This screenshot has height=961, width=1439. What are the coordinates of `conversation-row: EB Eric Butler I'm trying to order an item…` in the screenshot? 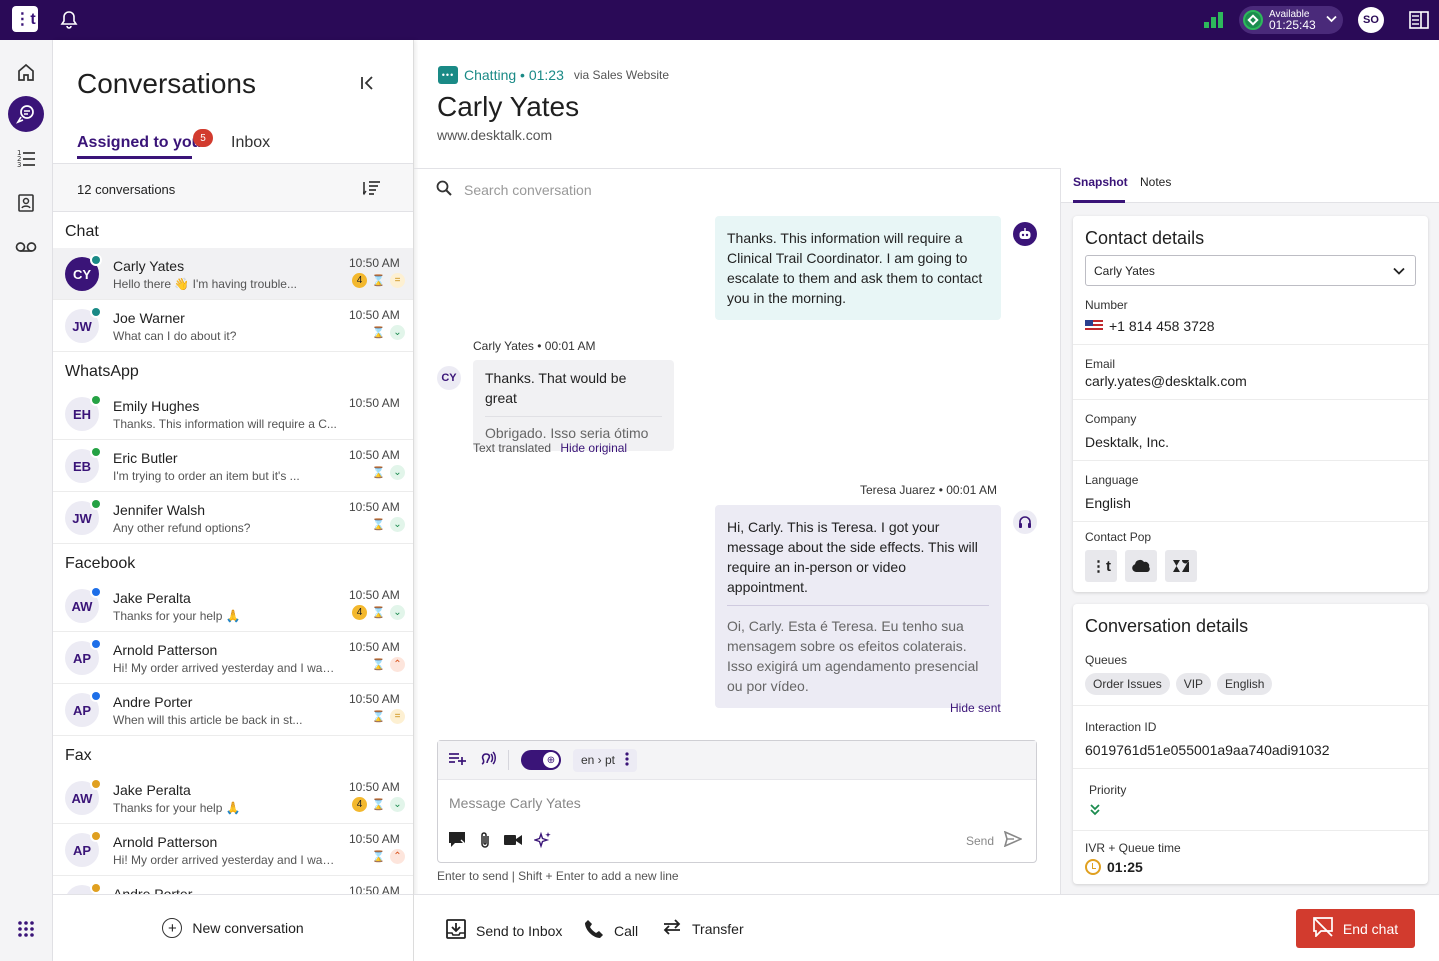 It's located at (233, 466).